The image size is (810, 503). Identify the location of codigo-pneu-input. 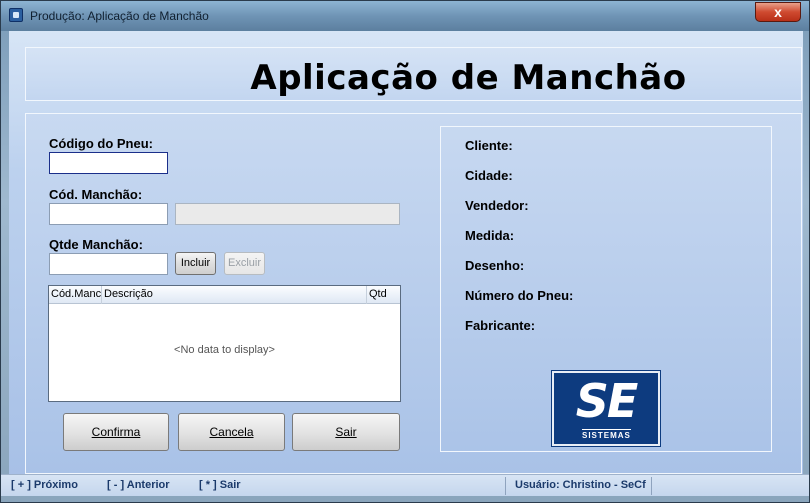
(108, 163).